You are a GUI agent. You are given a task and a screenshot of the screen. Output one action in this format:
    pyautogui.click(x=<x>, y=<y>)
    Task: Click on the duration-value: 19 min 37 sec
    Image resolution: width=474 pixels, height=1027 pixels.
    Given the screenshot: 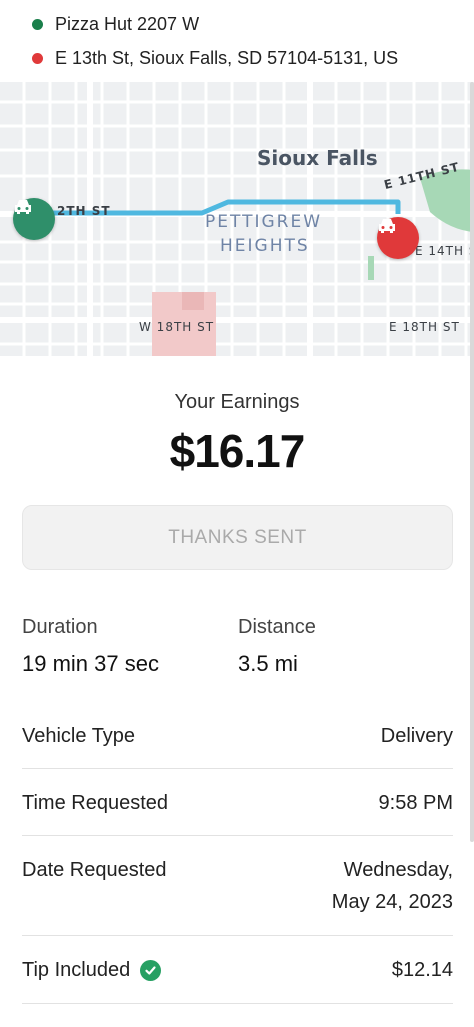 What is the action you would take?
    pyautogui.click(x=90, y=663)
    